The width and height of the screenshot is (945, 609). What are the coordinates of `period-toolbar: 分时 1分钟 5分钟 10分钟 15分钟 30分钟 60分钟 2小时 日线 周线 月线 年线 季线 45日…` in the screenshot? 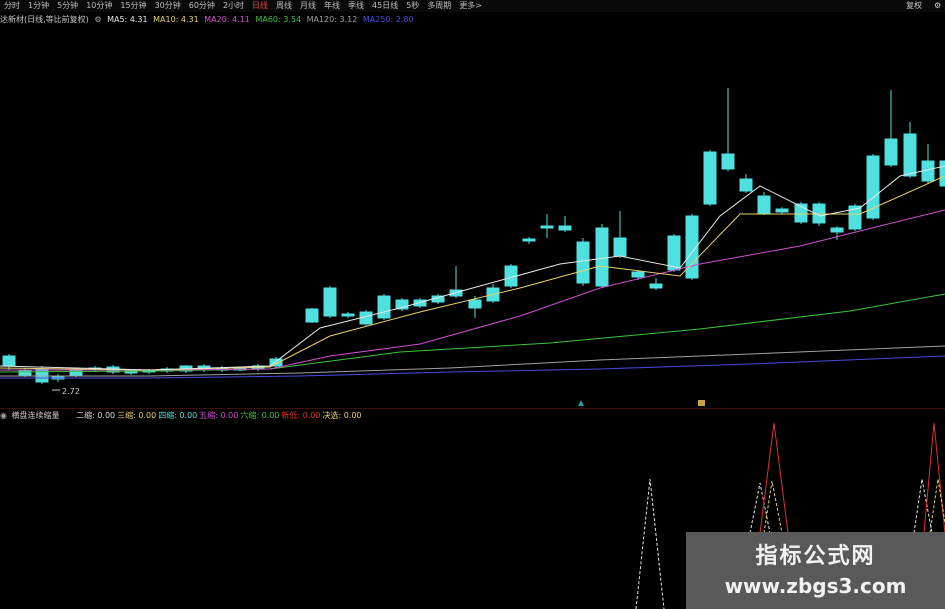 It's located at (472, 6).